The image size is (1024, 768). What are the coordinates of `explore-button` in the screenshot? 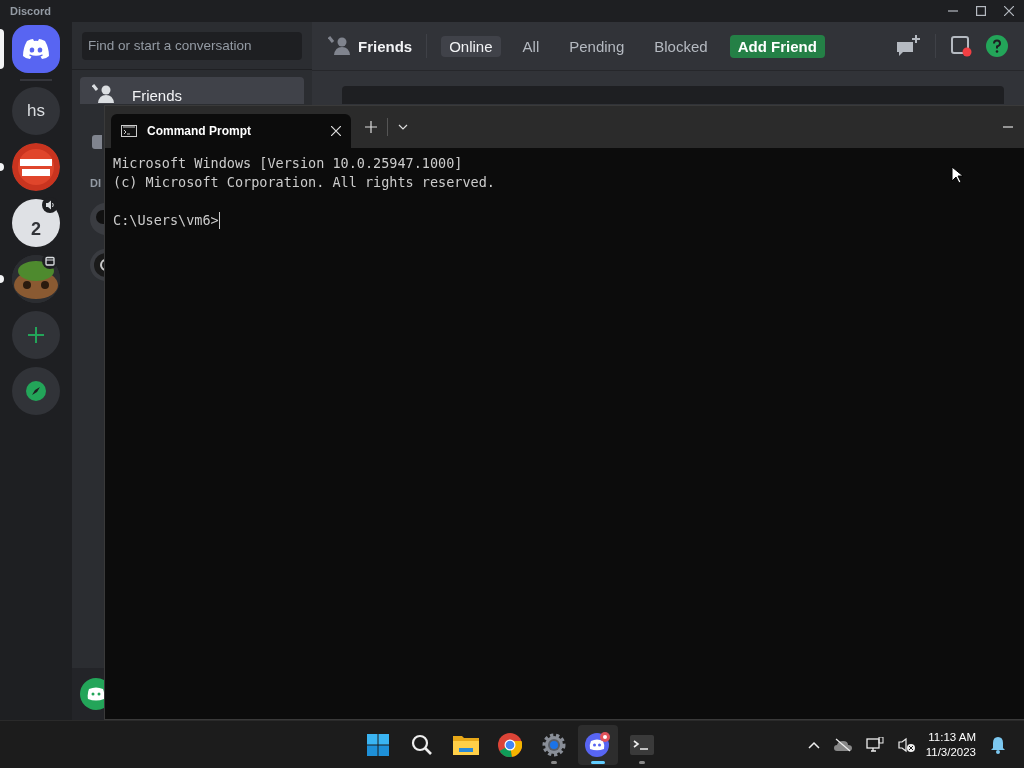 It's located at (36, 391).